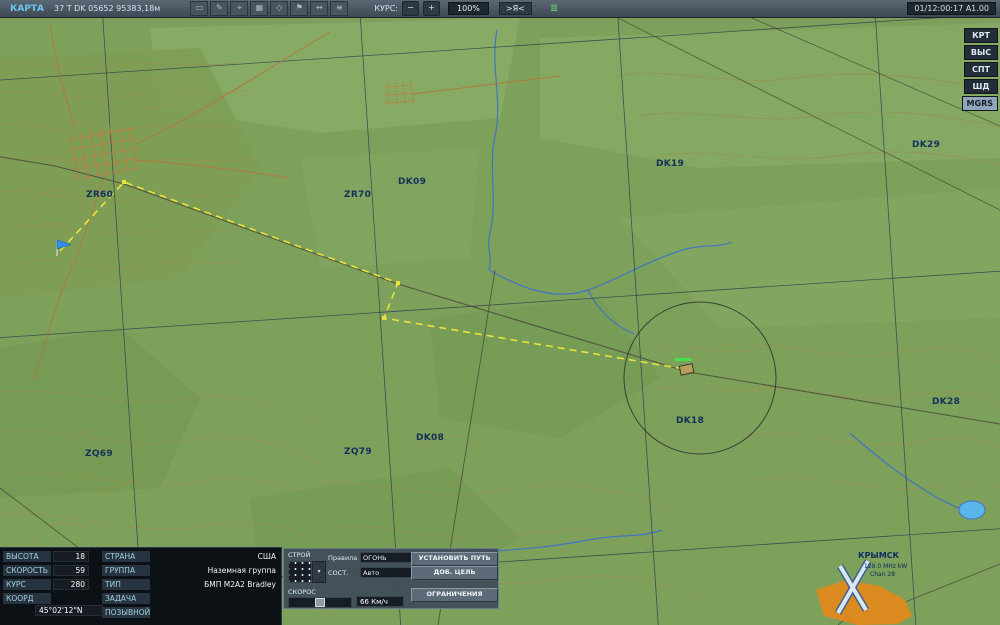 The image size is (1000, 625). Describe the element at coordinates (981, 35) in the screenshot. I see `map-layer-button-krt: КРТ` at that location.